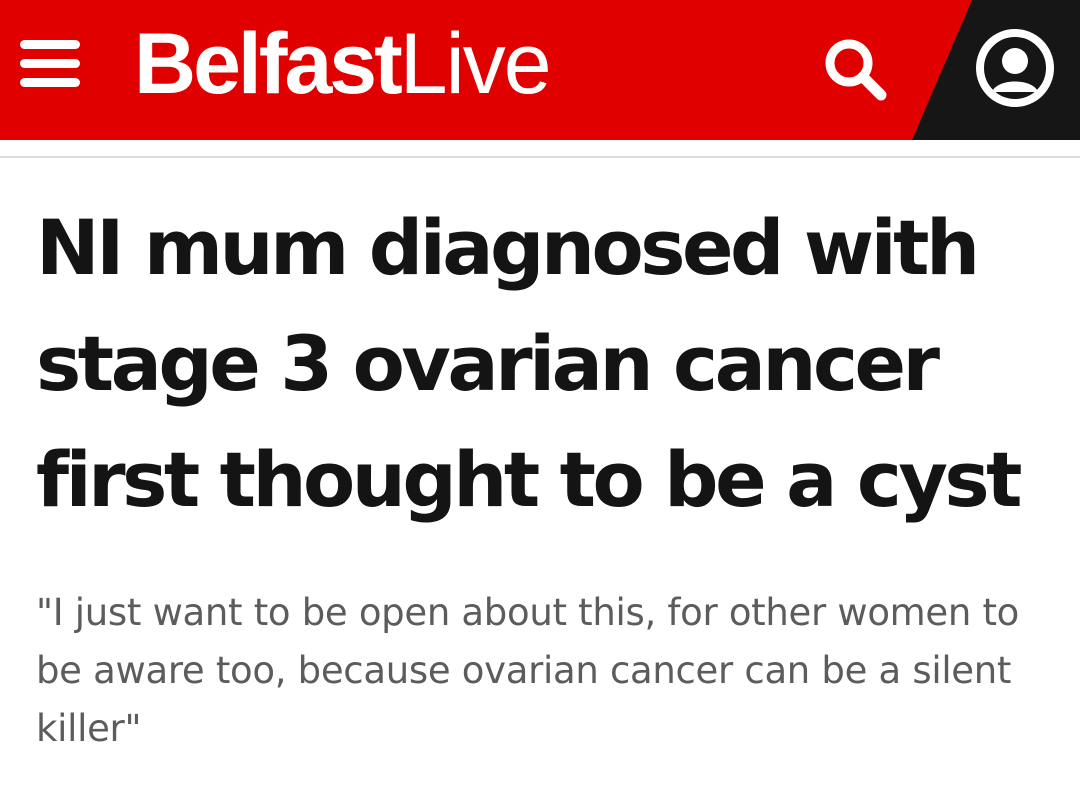 Image resolution: width=1080 pixels, height=806 pixels. I want to click on account-button, so click(1015, 68).